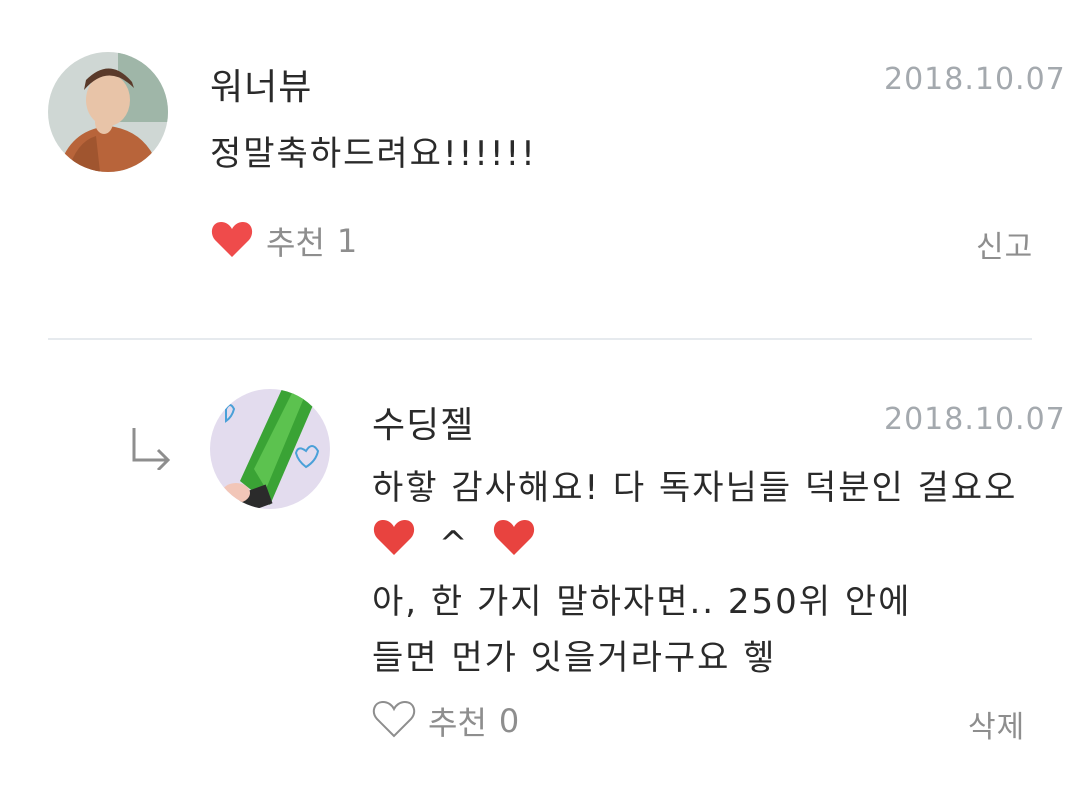  I want to click on username: 워너뷰, so click(261, 84).